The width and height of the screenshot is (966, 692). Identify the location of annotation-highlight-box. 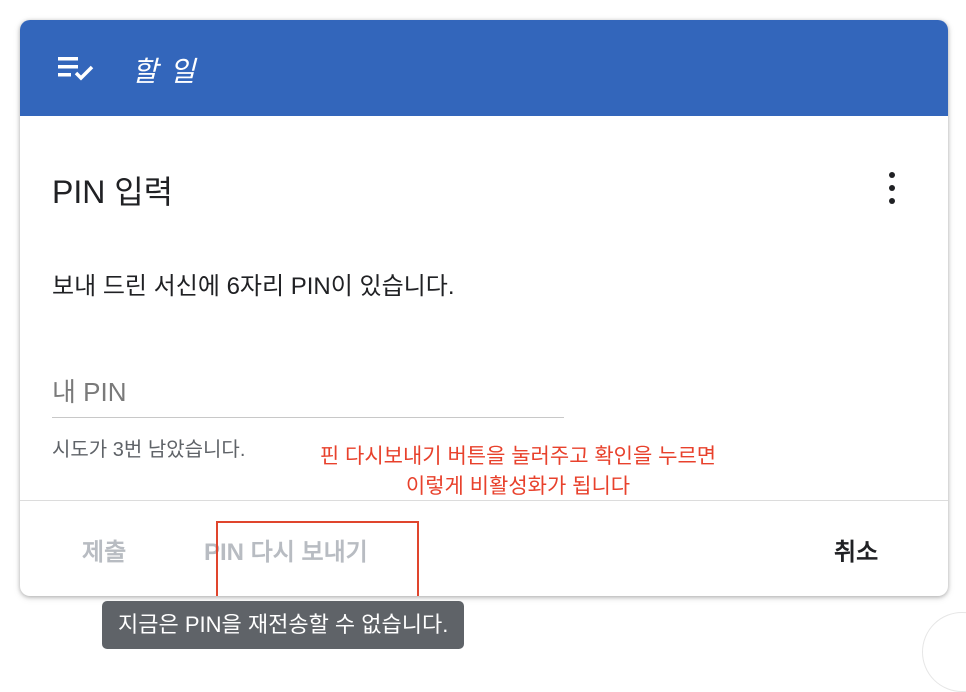
(317, 558).